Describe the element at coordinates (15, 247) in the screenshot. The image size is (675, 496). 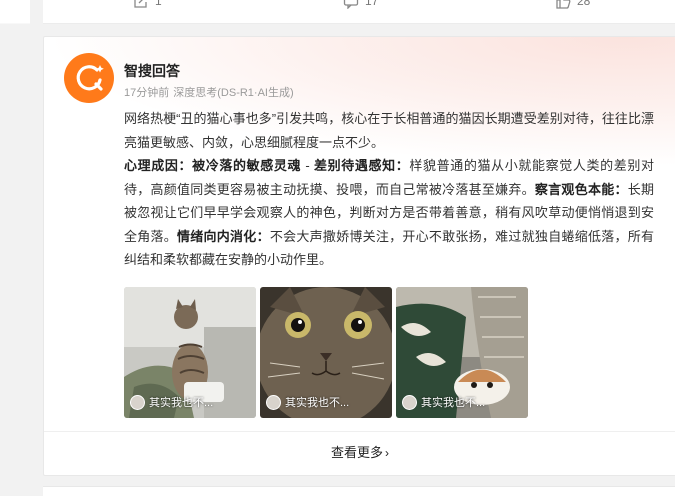
I see `left-sidebar-edge` at that location.